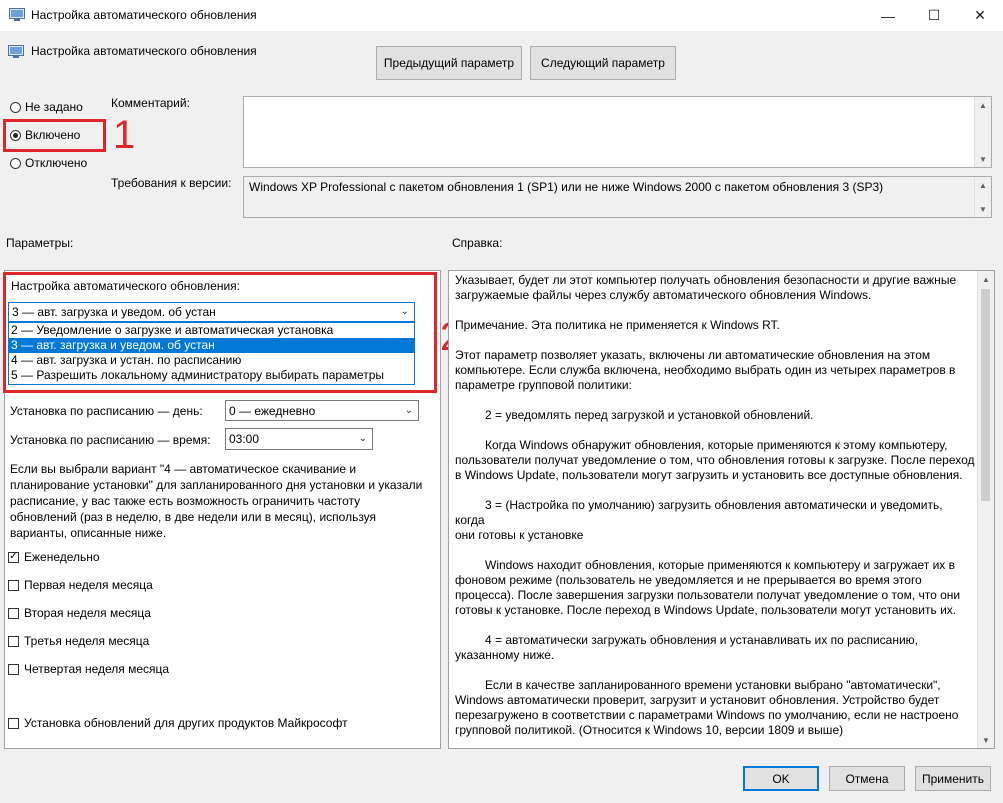 This screenshot has width=1003, height=803. What do you see at coordinates (519, 535) in the screenshot?
I see `help-line: они готовы к установке` at bounding box center [519, 535].